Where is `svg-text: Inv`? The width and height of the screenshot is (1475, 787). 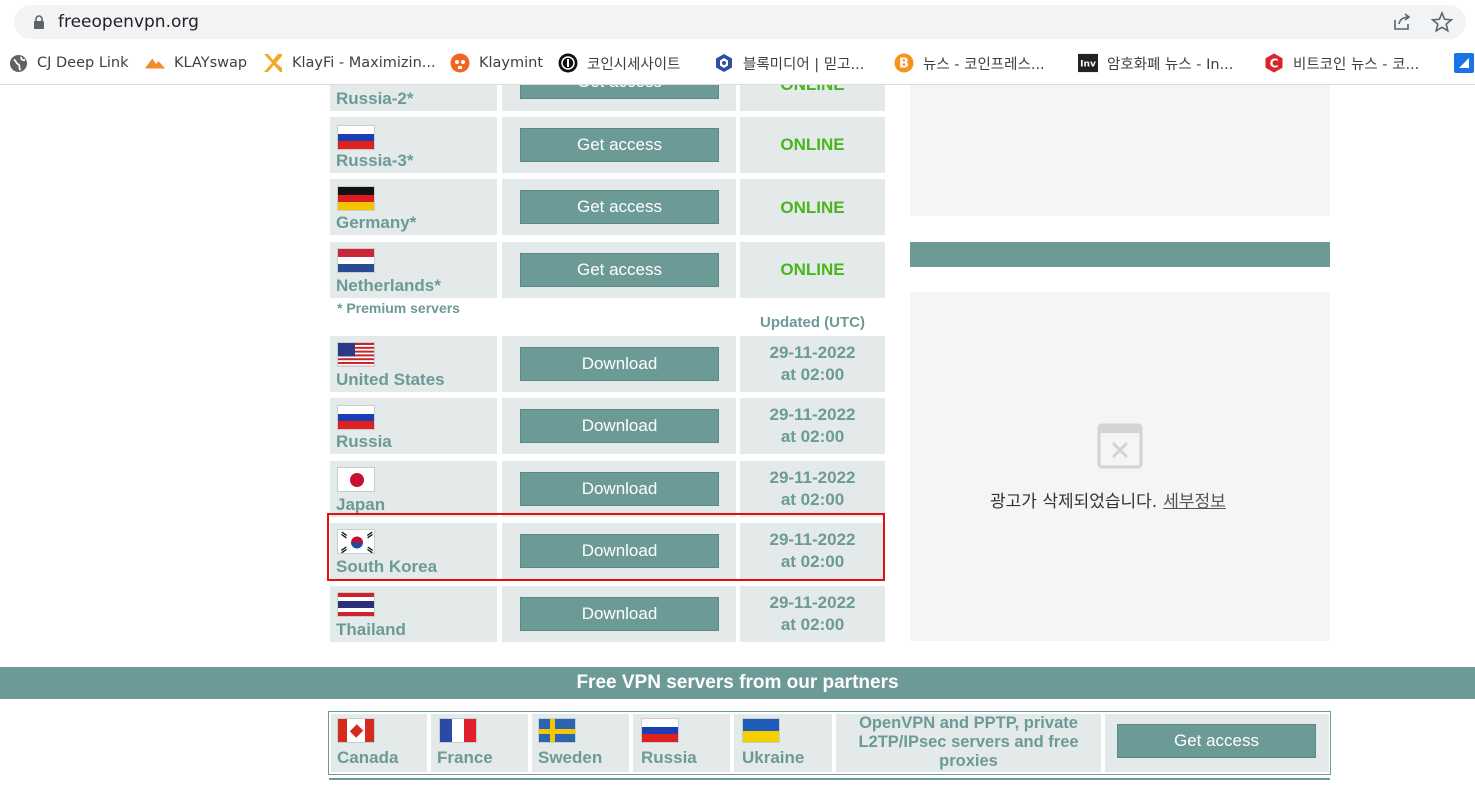
svg-text: Inv is located at coordinates (1088, 65).